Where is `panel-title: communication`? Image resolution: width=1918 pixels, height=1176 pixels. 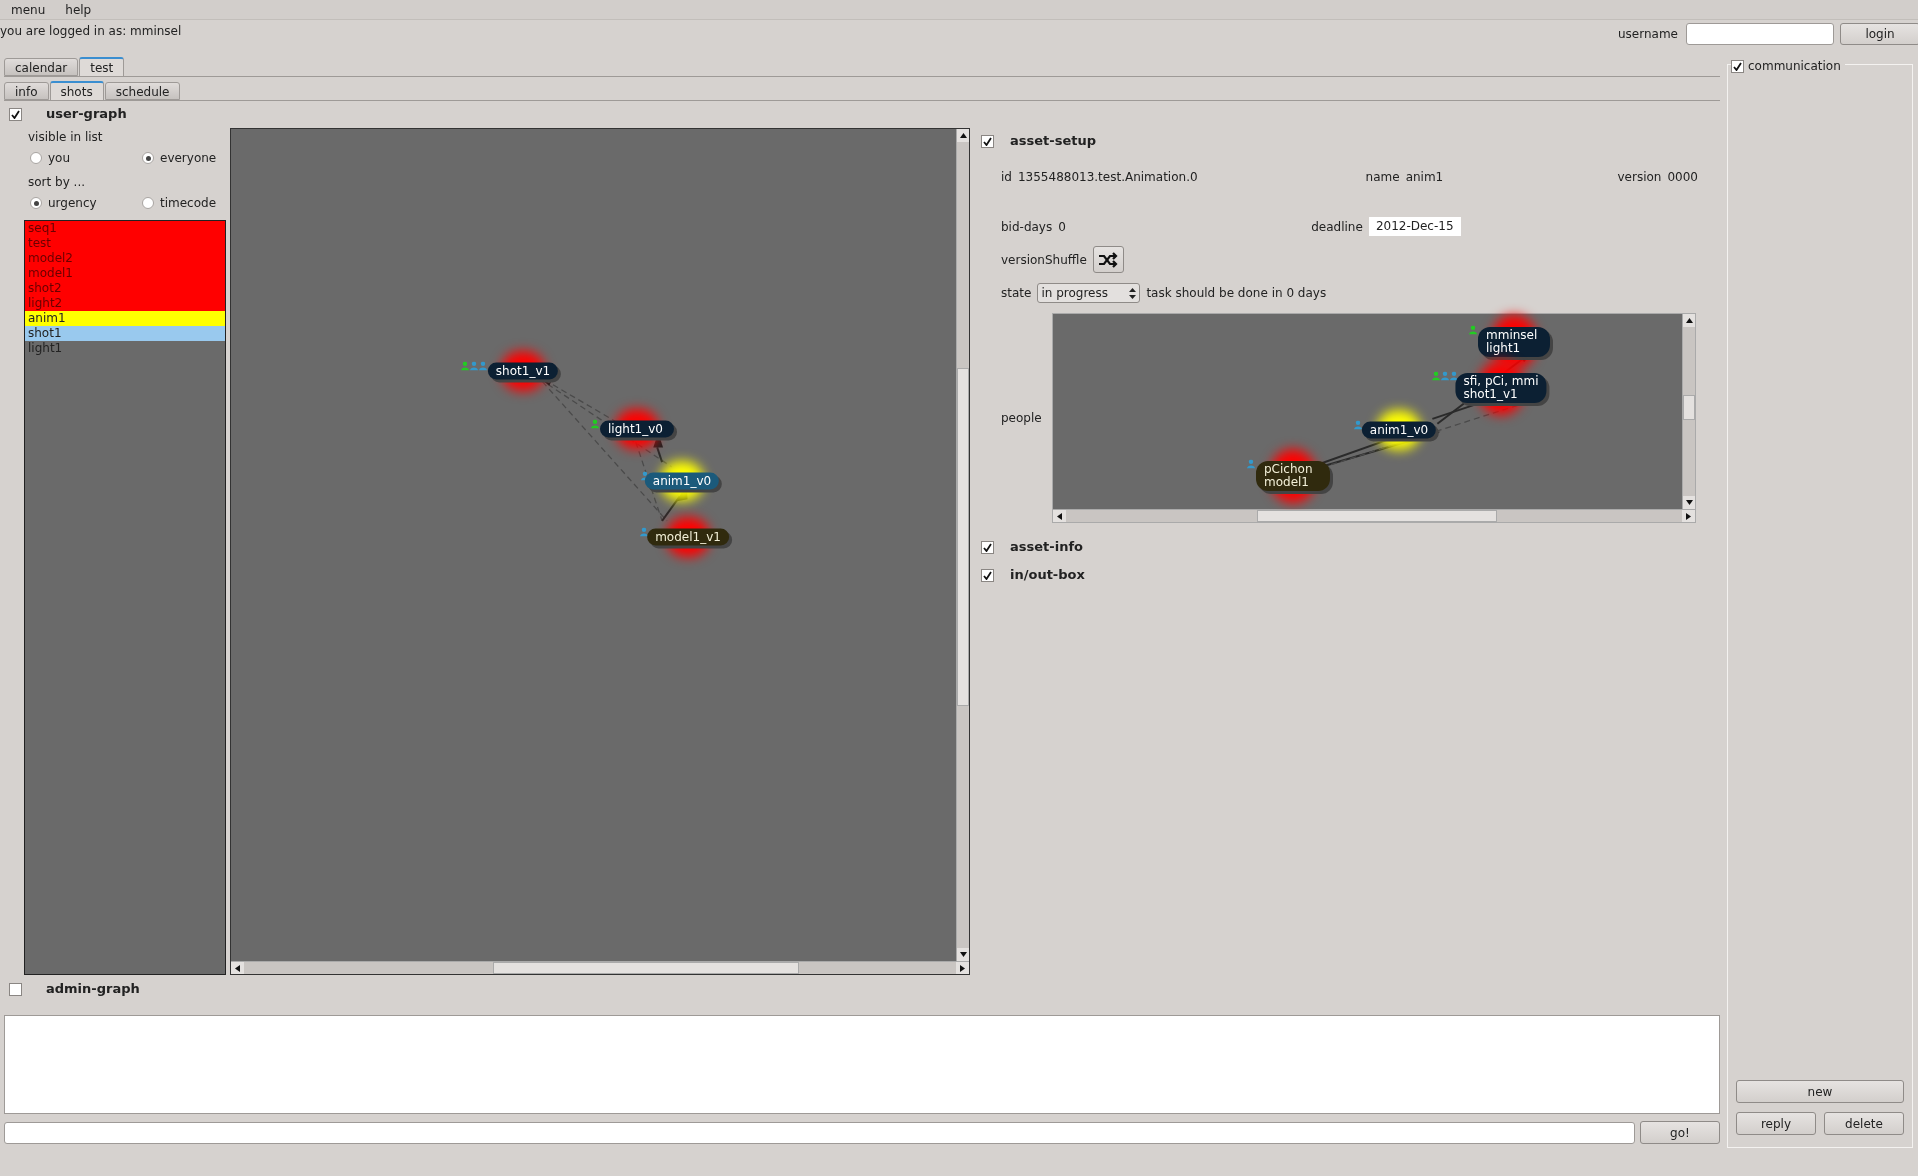
panel-title: communication is located at coordinates (1794, 66).